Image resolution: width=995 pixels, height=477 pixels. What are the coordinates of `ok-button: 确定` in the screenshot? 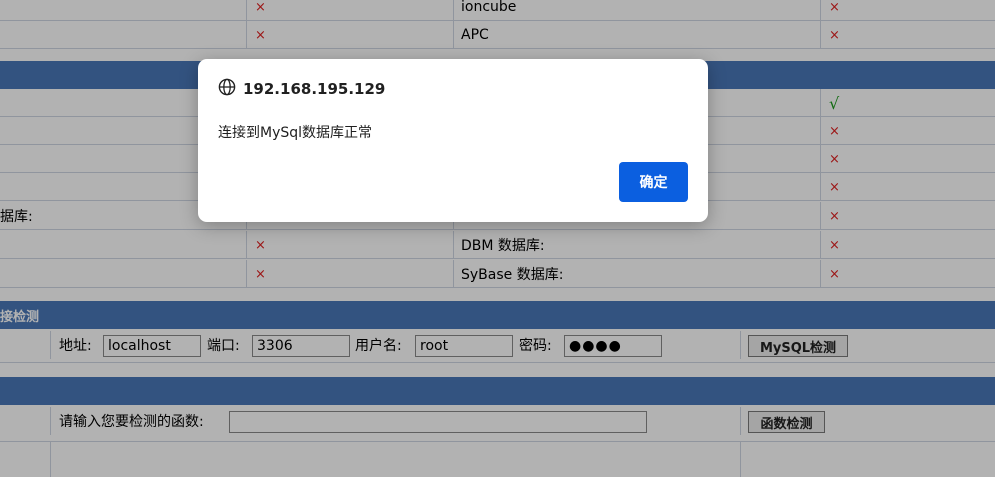 It's located at (653, 182).